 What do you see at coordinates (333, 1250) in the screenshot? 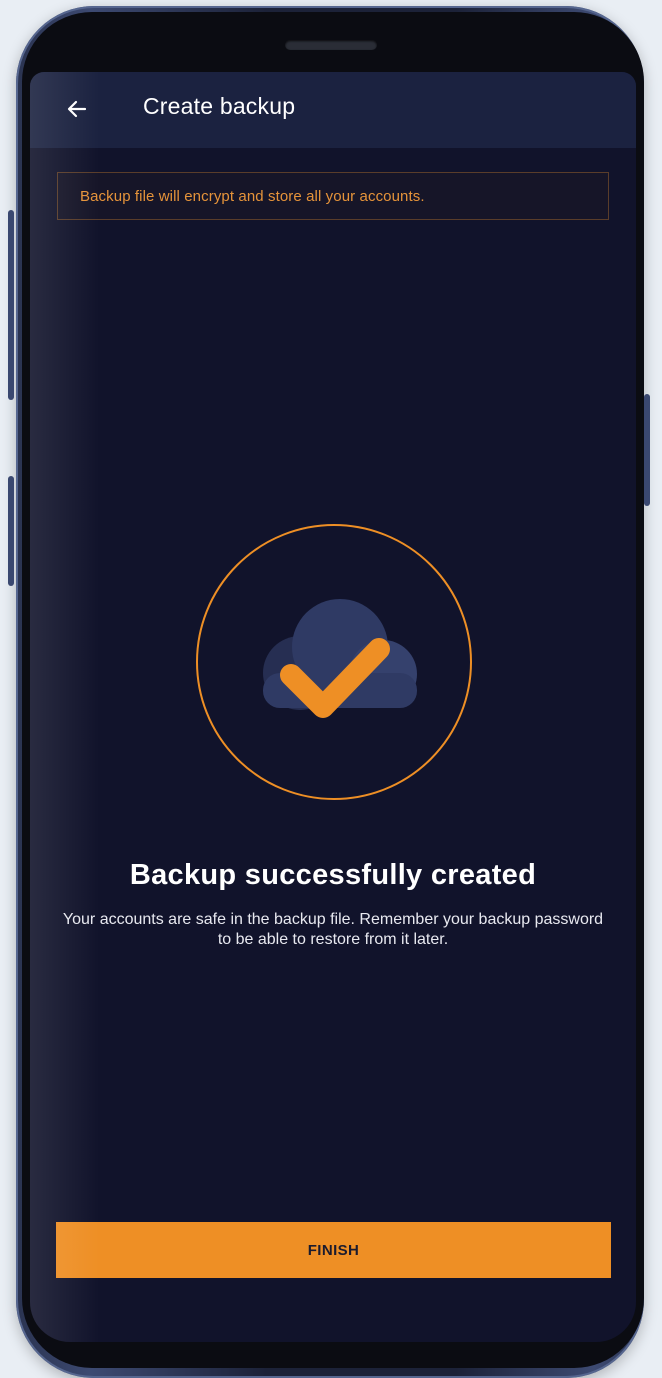
I see `finish-button: FINISH` at bounding box center [333, 1250].